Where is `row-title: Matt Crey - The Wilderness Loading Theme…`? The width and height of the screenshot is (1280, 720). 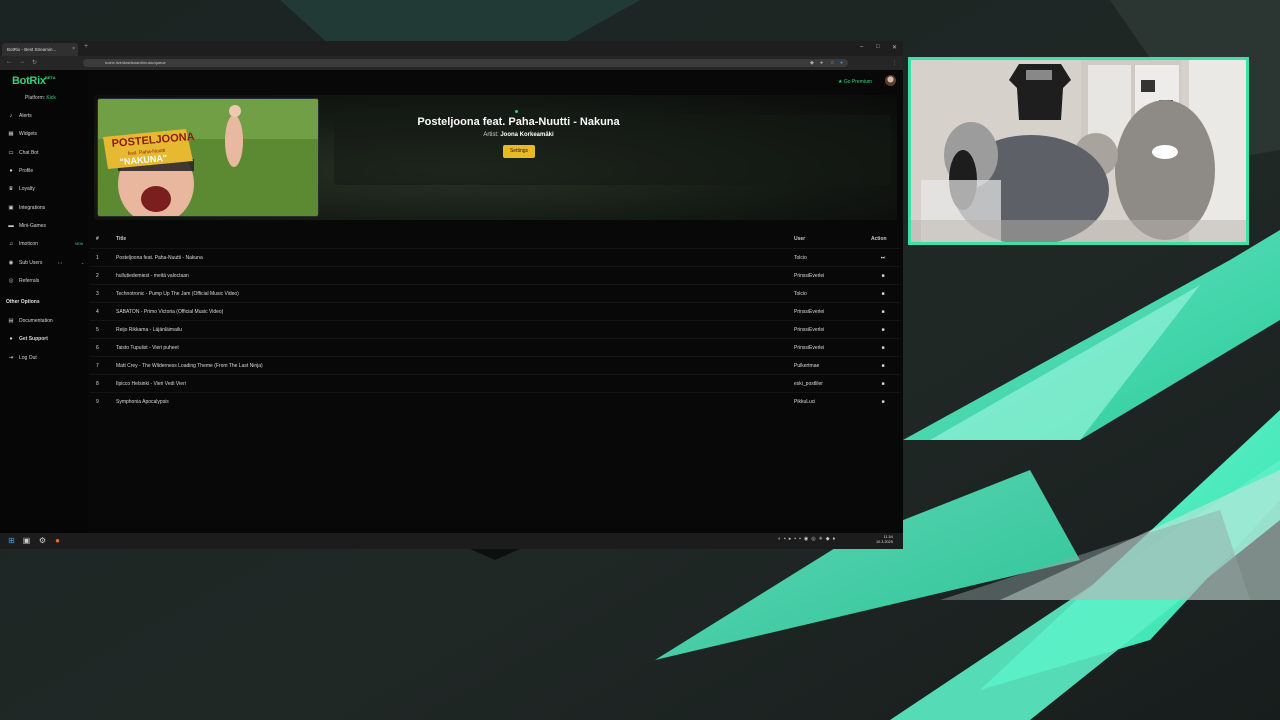
row-title: Matt Crey - The Wilderness Loading Theme… is located at coordinates (189, 366).